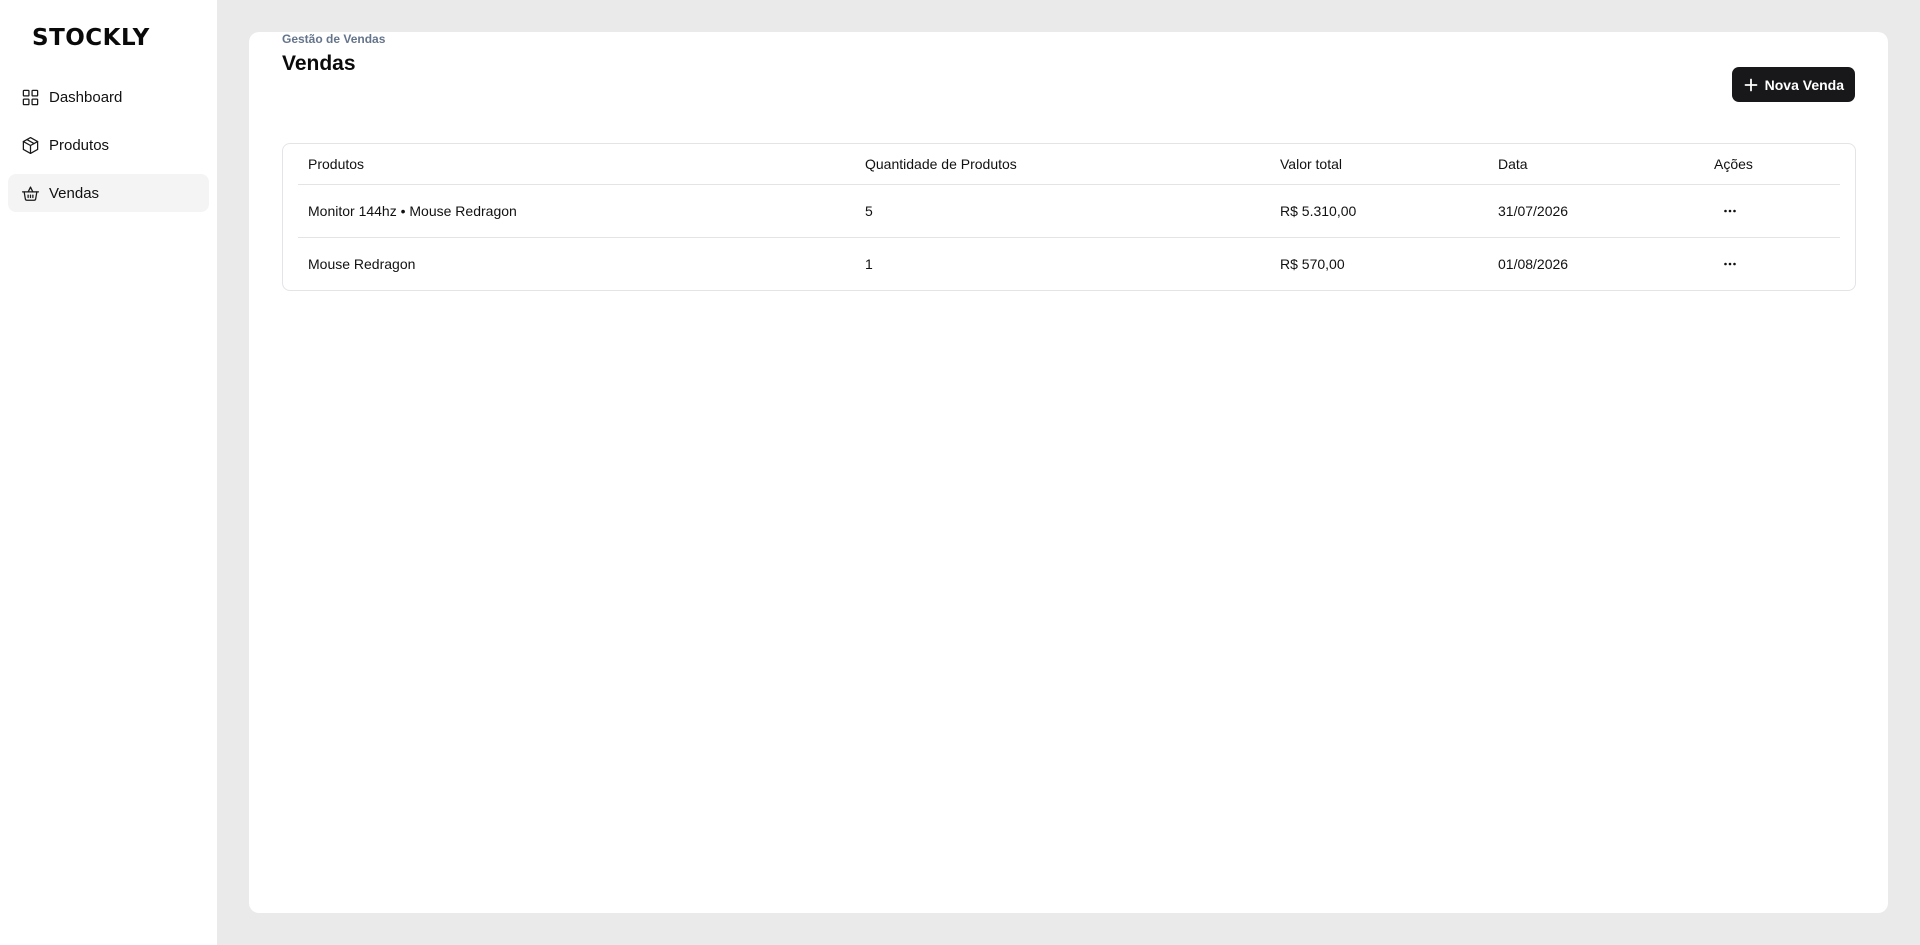 This screenshot has height=945, width=1920. What do you see at coordinates (30, 97) in the screenshot?
I see `layout-grid-icon` at bounding box center [30, 97].